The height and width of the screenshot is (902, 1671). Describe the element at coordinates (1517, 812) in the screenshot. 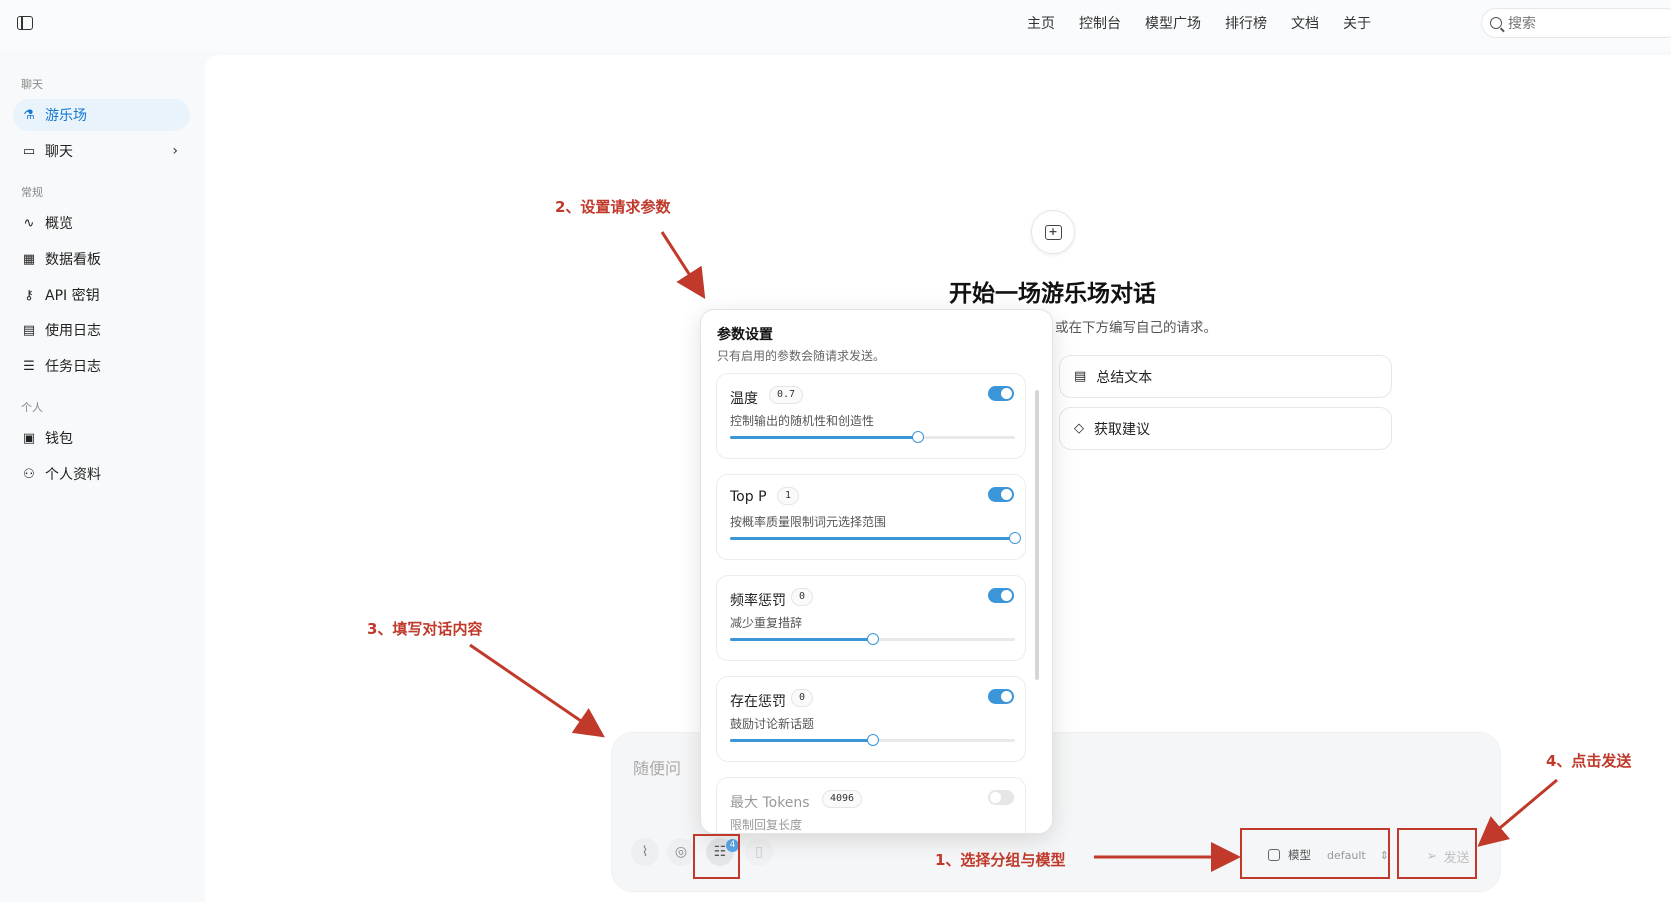

I see `arrow-step4` at that location.